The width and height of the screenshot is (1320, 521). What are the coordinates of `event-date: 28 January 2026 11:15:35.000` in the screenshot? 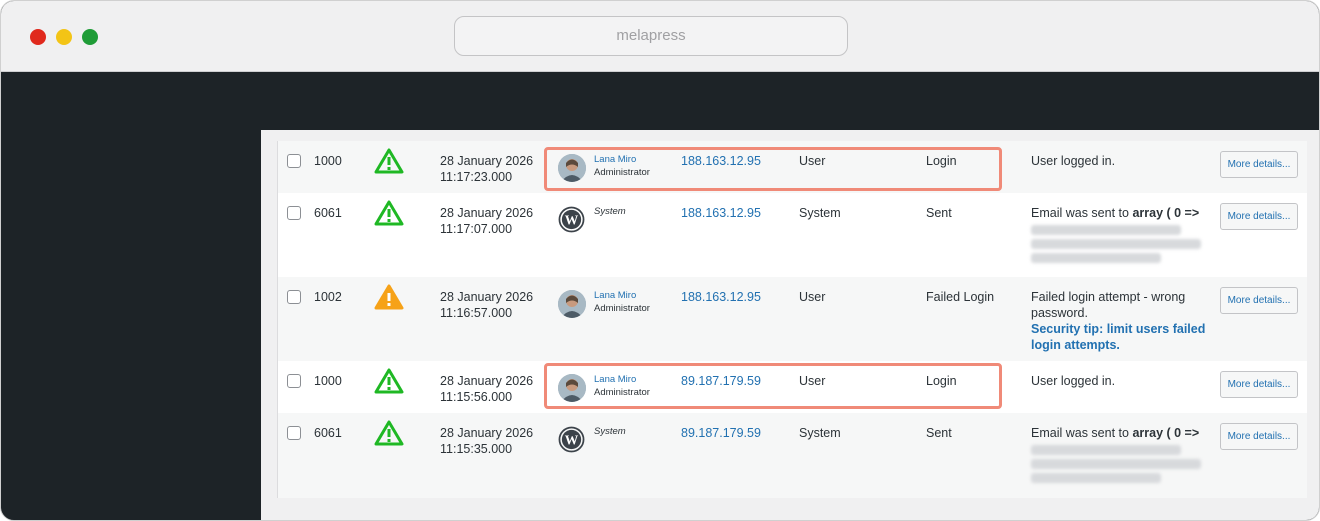 It's located at (487, 441).